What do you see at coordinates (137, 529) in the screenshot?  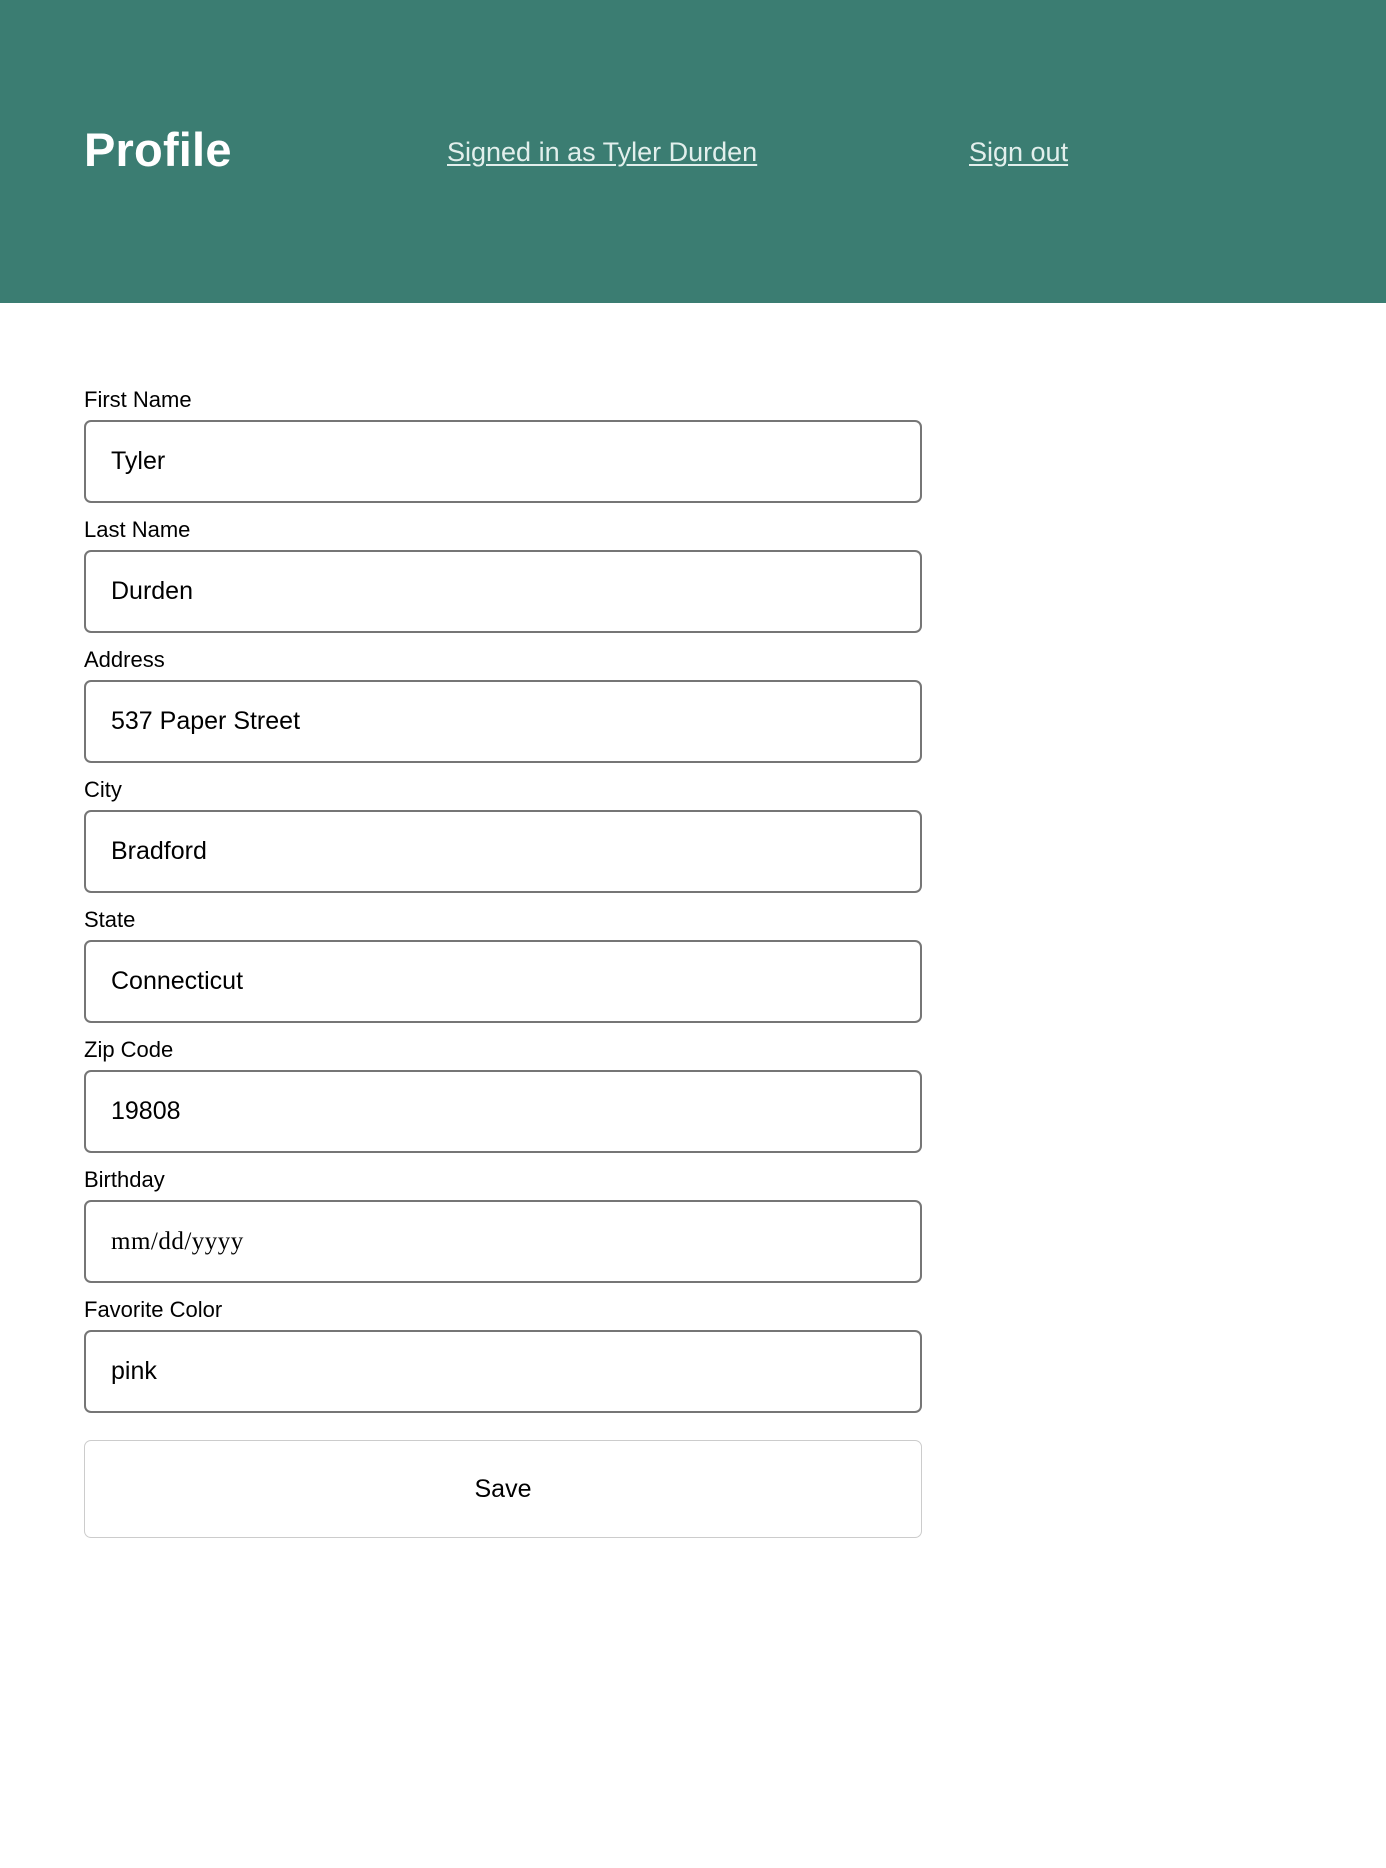 I see `label-last-name: Last Name` at bounding box center [137, 529].